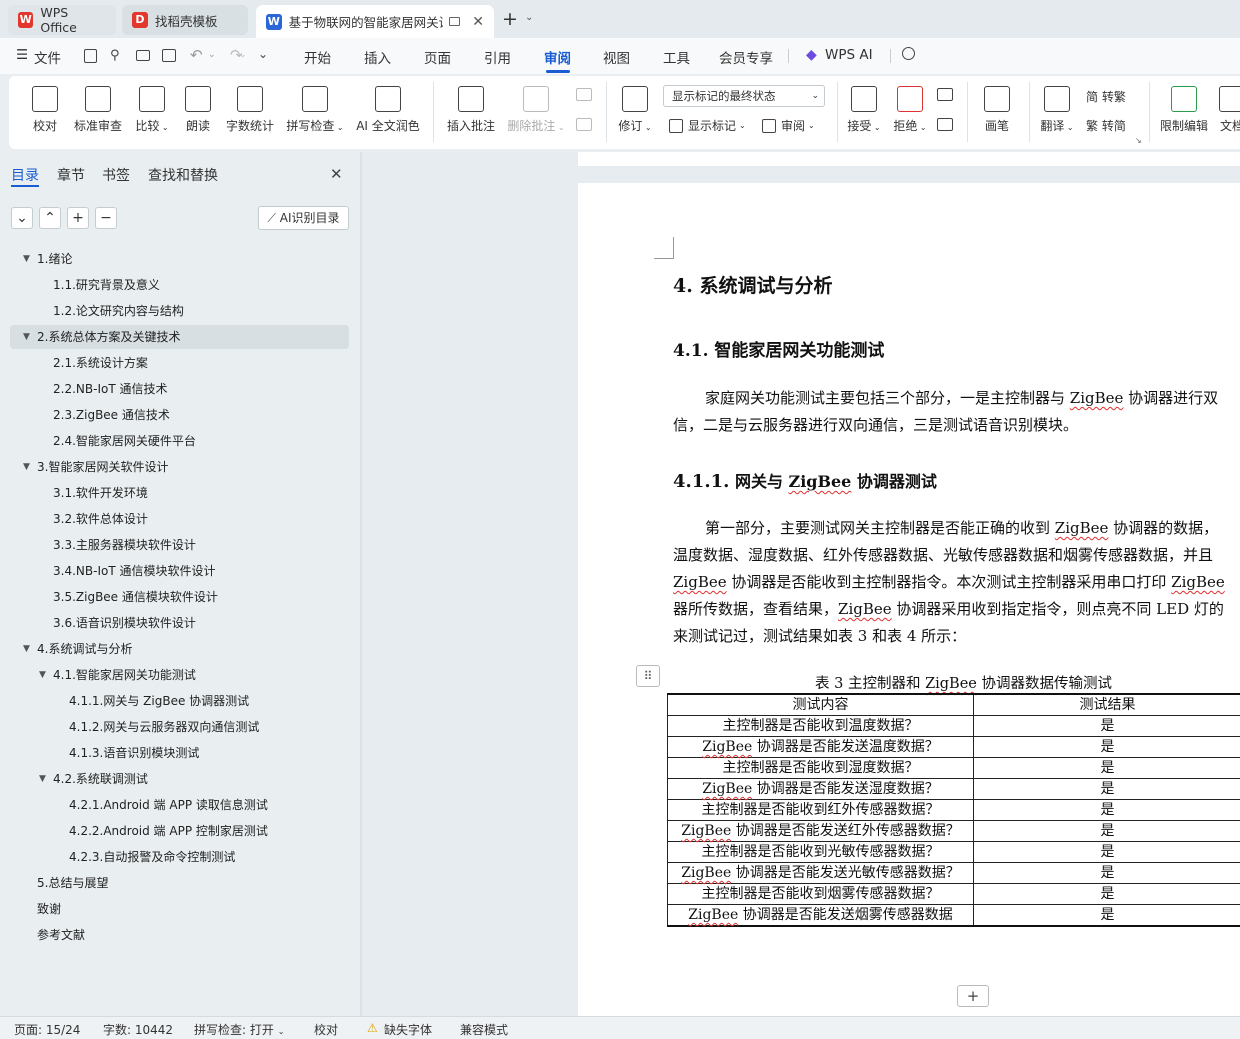 The width and height of the screenshot is (1240, 1039). Describe the element at coordinates (95, 467) in the screenshot. I see `toc-item: ▼ 3.智能家居网关软件设计` at that location.